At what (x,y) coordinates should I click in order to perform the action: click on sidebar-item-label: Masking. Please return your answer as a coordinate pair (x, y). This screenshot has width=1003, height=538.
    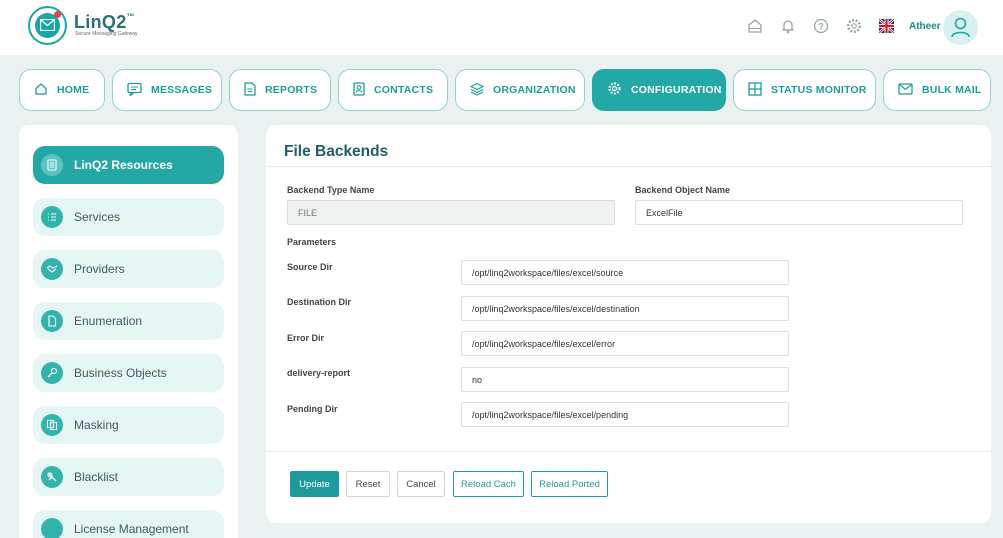
    Looking at the image, I should click on (96, 425).